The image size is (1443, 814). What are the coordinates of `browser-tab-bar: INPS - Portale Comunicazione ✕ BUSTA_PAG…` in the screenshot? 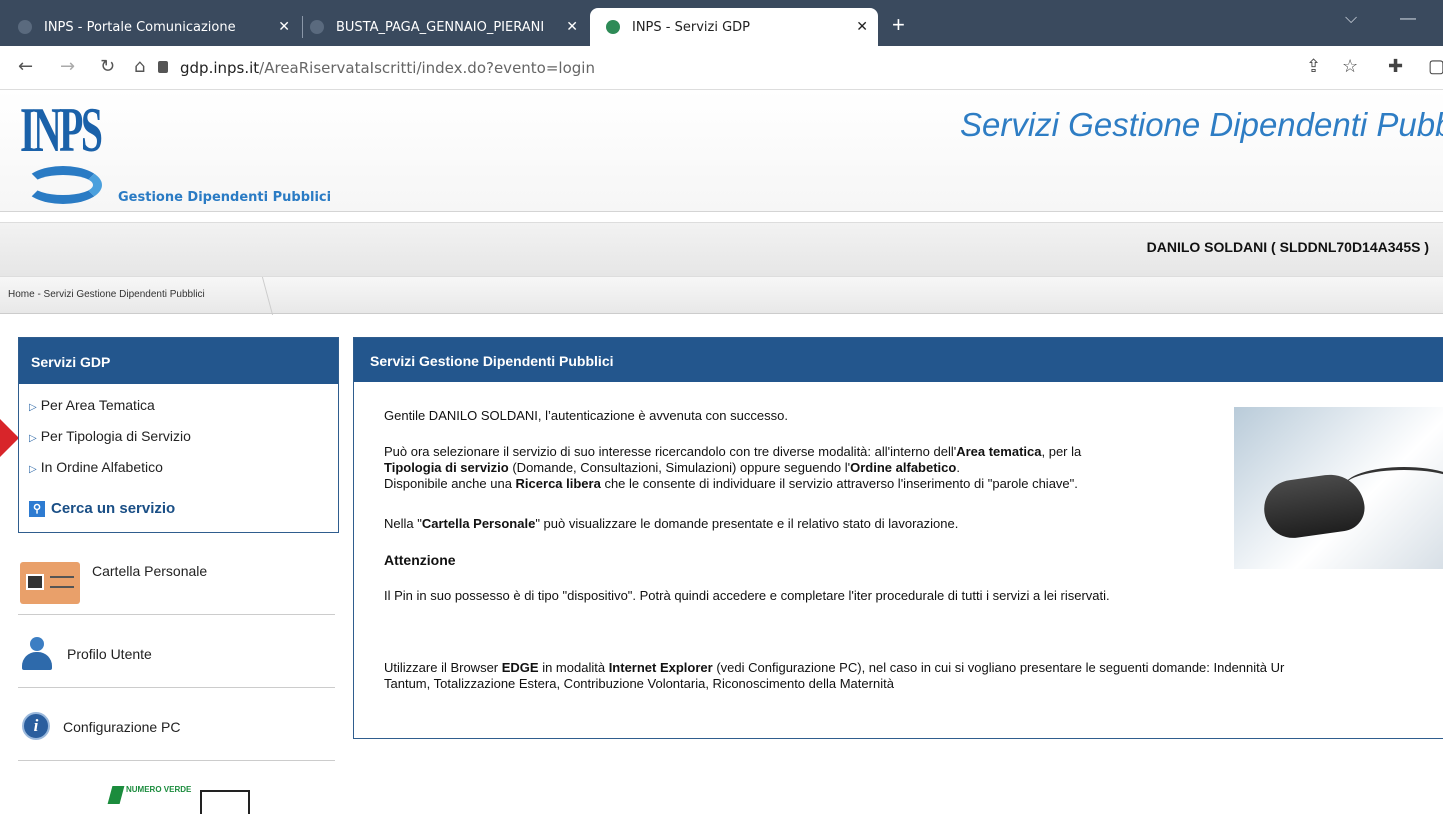 It's located at (721, 23).